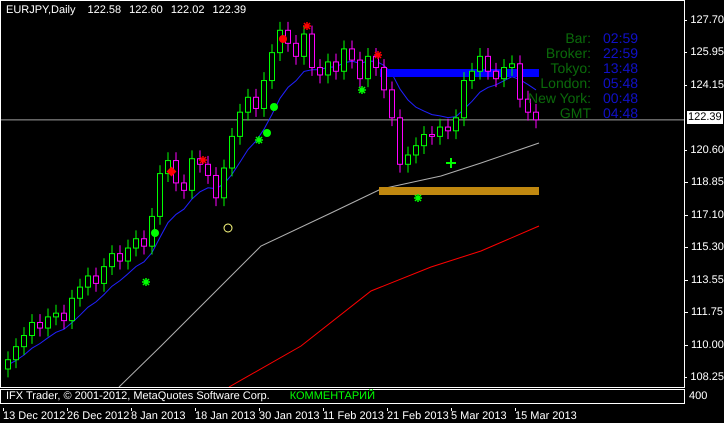 The height and width of the screenshot is (423, 724). Describe the element at coordinates (707, 312) in the screenshot. I see `price-axis-label: 111.75` at that location.